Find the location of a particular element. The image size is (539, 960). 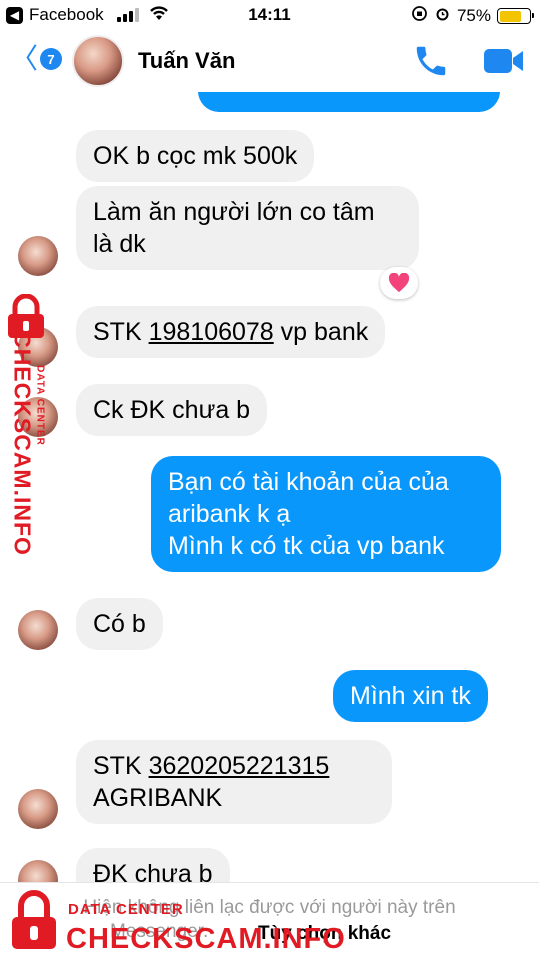

contact-avatar is located at coordinates (98, 61).